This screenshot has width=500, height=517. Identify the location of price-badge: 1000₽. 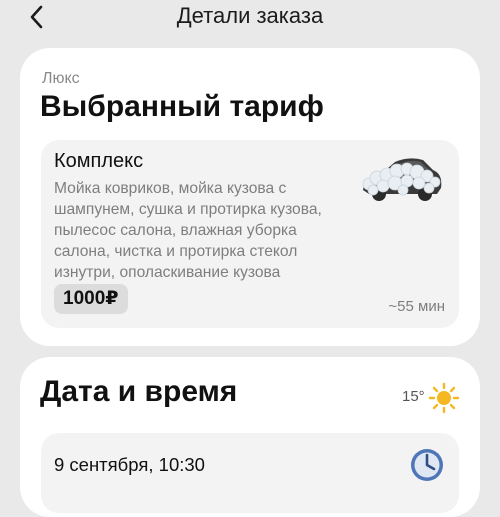
(91, 299).